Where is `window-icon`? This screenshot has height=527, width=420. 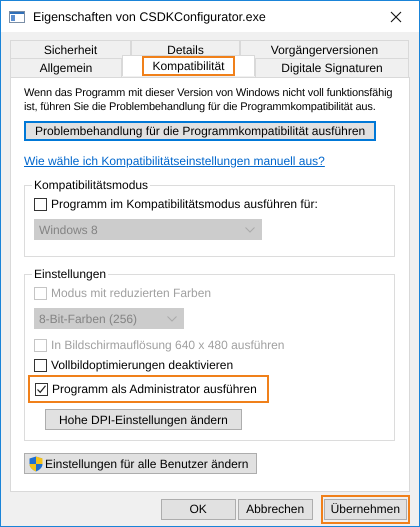 window-icon is located at coordinates (17, 16).